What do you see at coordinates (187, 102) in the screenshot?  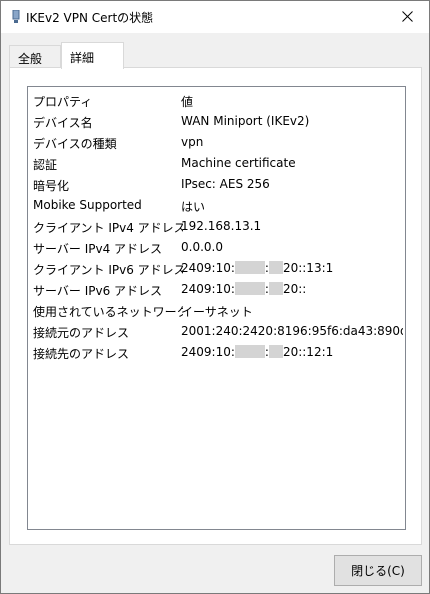 I see `header-value: 値` at bounding box center [187, 102].